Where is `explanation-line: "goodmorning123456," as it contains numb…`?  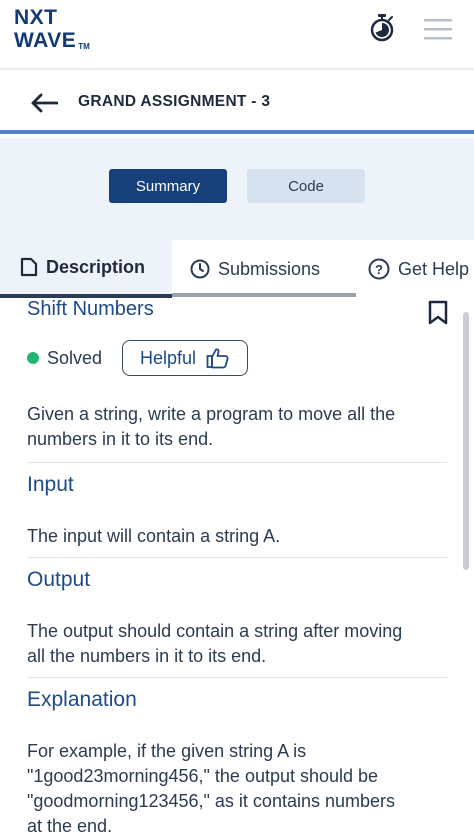 explanation-line: "goodmorning123456," as it contains numb… is located at coordinates (211, 801).